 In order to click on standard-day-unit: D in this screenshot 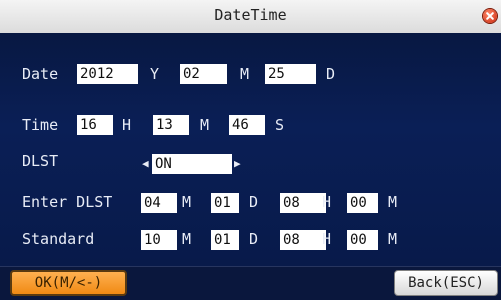, I will do `click(254, 239)`.